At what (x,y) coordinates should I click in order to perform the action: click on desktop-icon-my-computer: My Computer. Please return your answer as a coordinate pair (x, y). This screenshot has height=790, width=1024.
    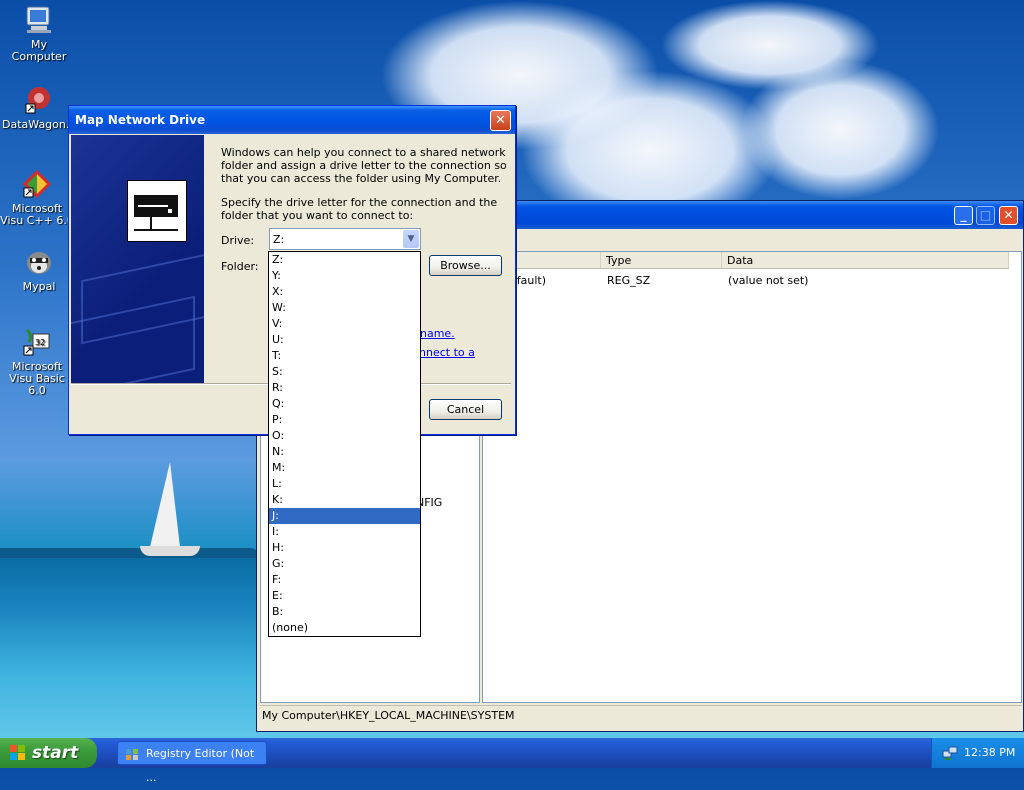
    Looking at the image, I should click on (39, 33).